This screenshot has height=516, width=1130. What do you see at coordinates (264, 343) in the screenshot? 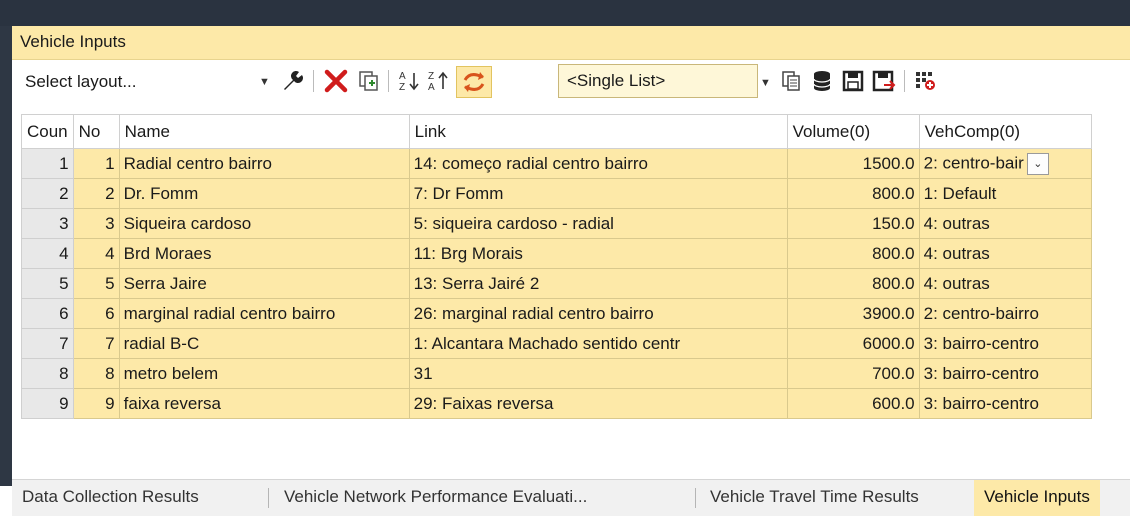
I see `name-cell: radial B-C` at bounding box center [264, 343].